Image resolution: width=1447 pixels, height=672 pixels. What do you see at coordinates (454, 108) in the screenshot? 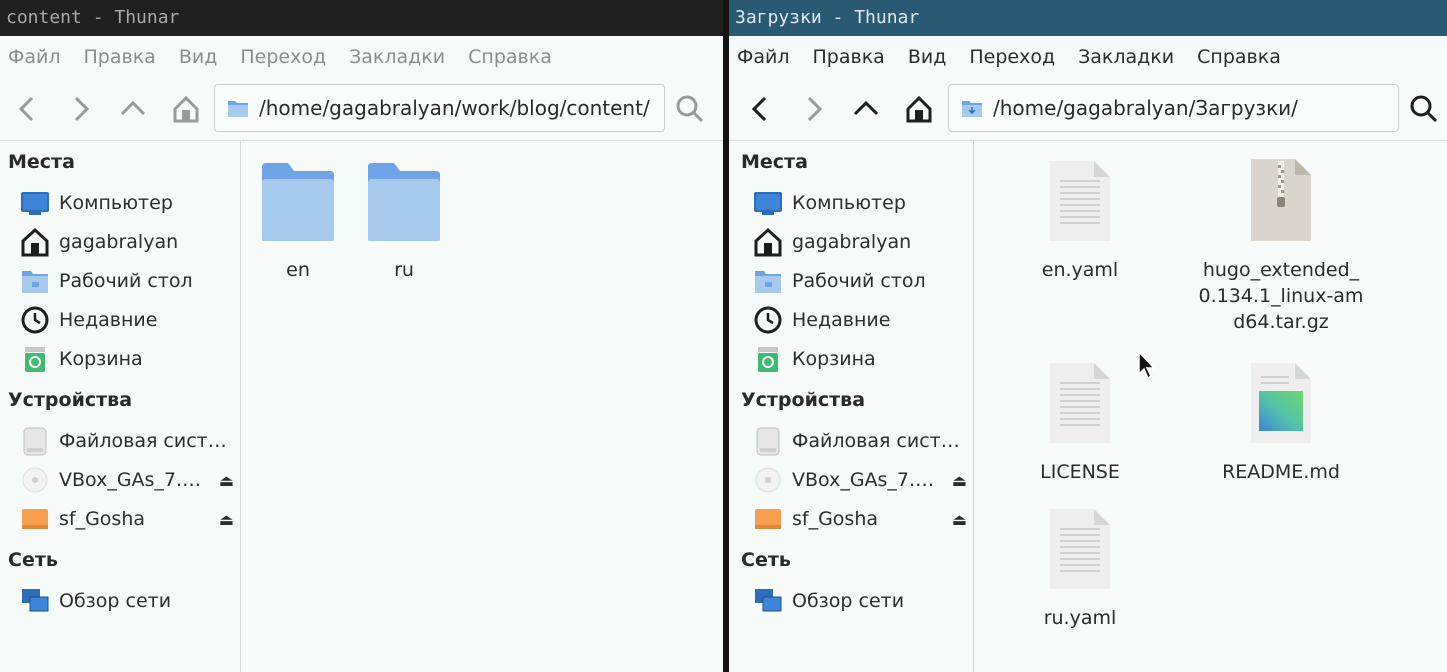
I see `location-path: /home/gagabralyan/work/blog/content/` at bounding box center [454, 108].